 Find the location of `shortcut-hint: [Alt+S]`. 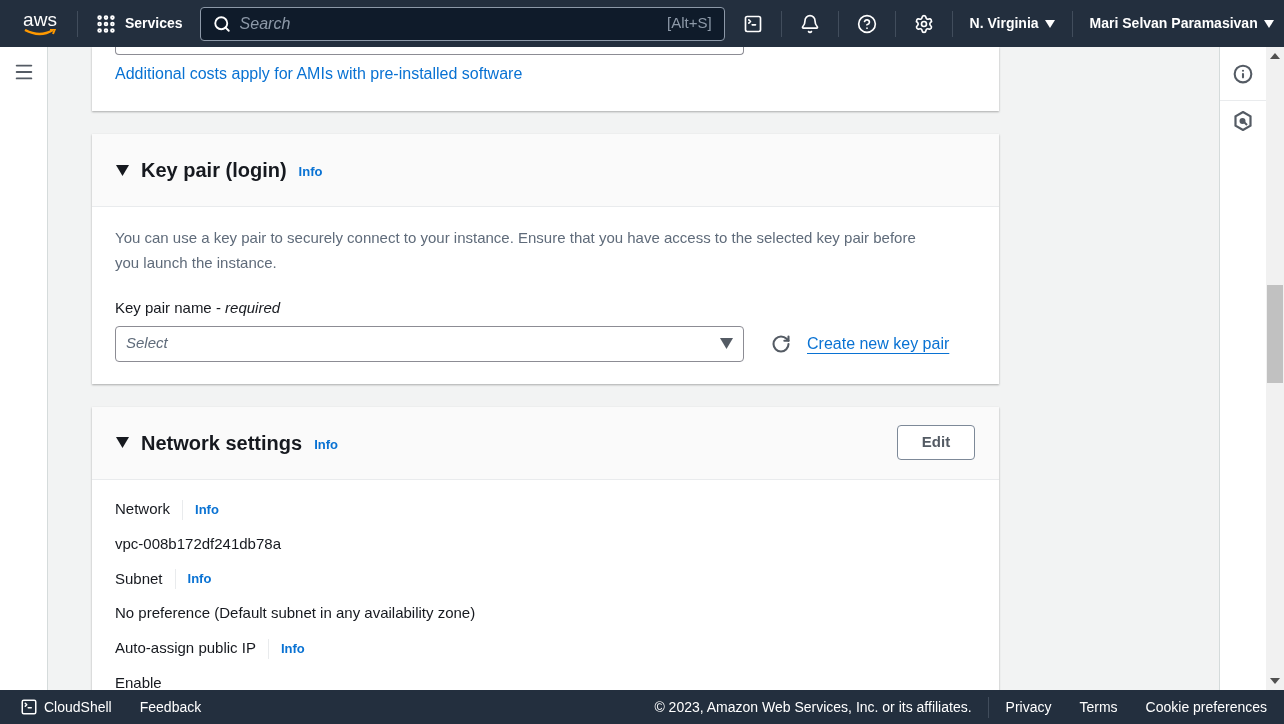

shortcut-hint: [Alt+S] is located at coordinates (689, 23).